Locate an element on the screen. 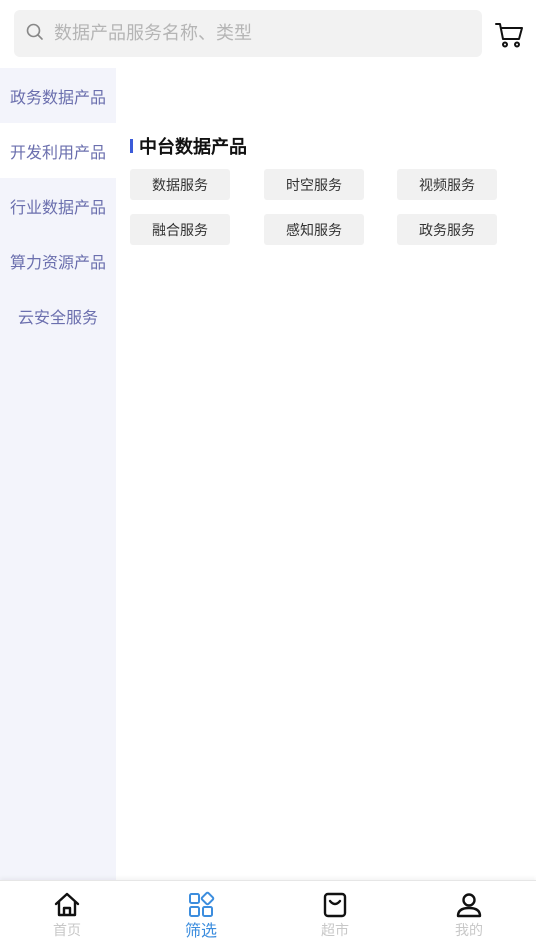  tag-label: 视频服务 is located at coordinates (447, 185).